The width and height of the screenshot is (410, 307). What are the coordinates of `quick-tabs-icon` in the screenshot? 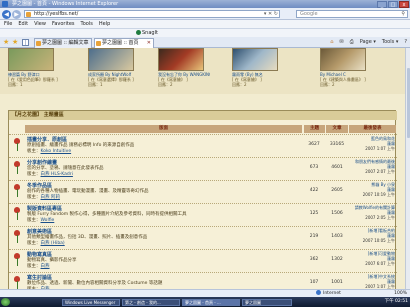 It's located at (25, 42).